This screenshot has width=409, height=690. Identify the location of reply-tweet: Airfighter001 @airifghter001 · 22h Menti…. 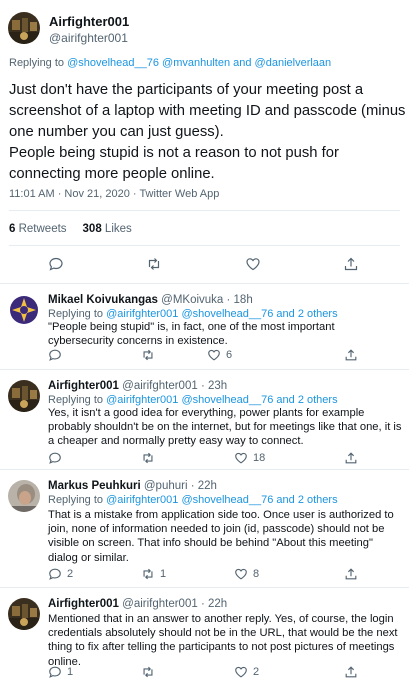
(204, 639).